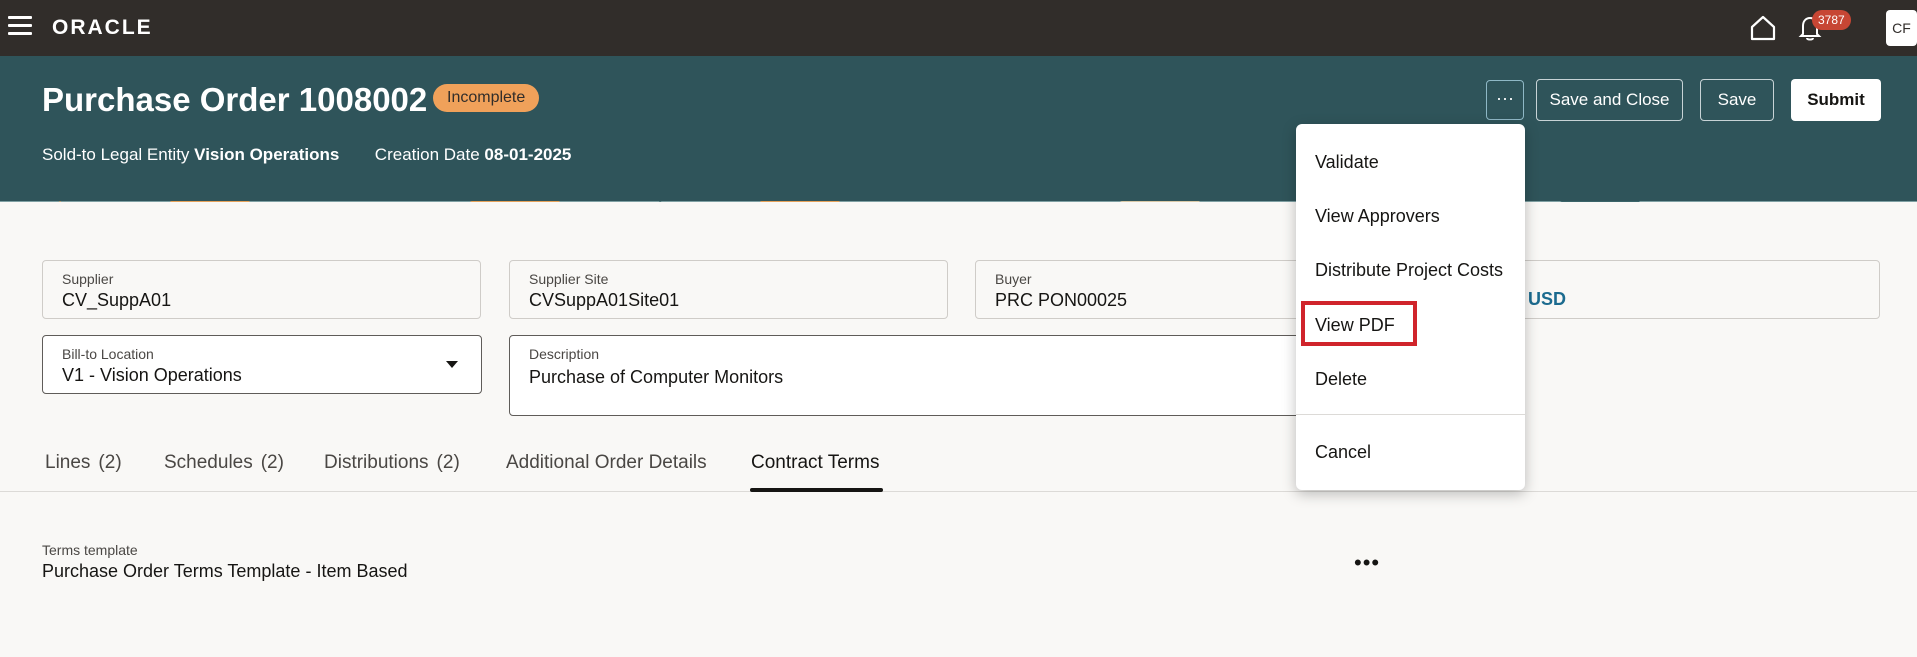  Describe the element at coordinates (958, 28) in the screenshot. I see `global-header: ORACLE 3787 CF` at that location.